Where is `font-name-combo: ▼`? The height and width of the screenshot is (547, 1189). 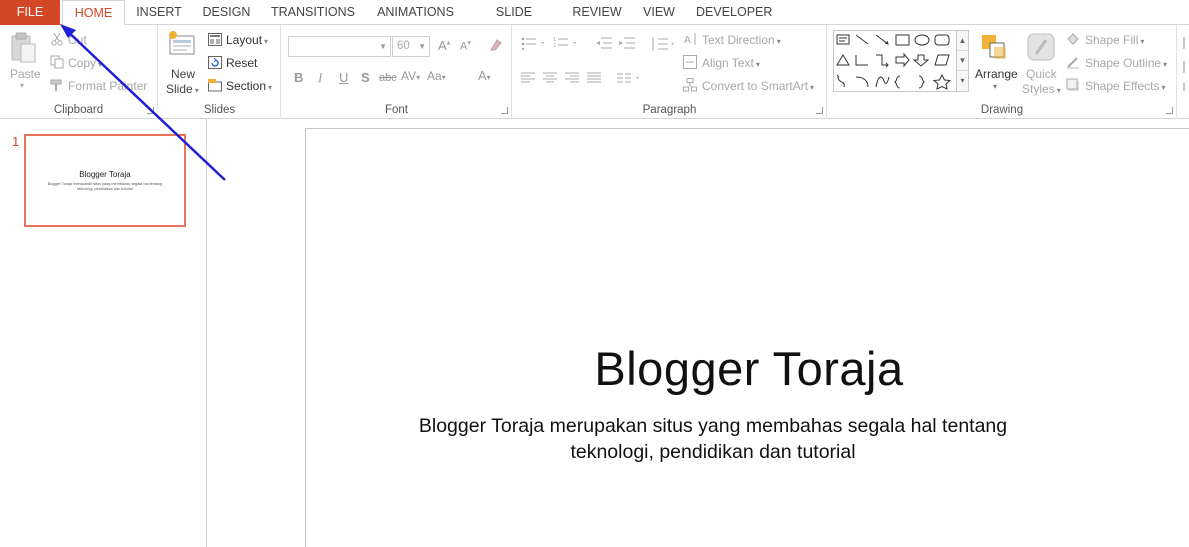 font-name-combo: ▼ is located at coordinates (339, 46).